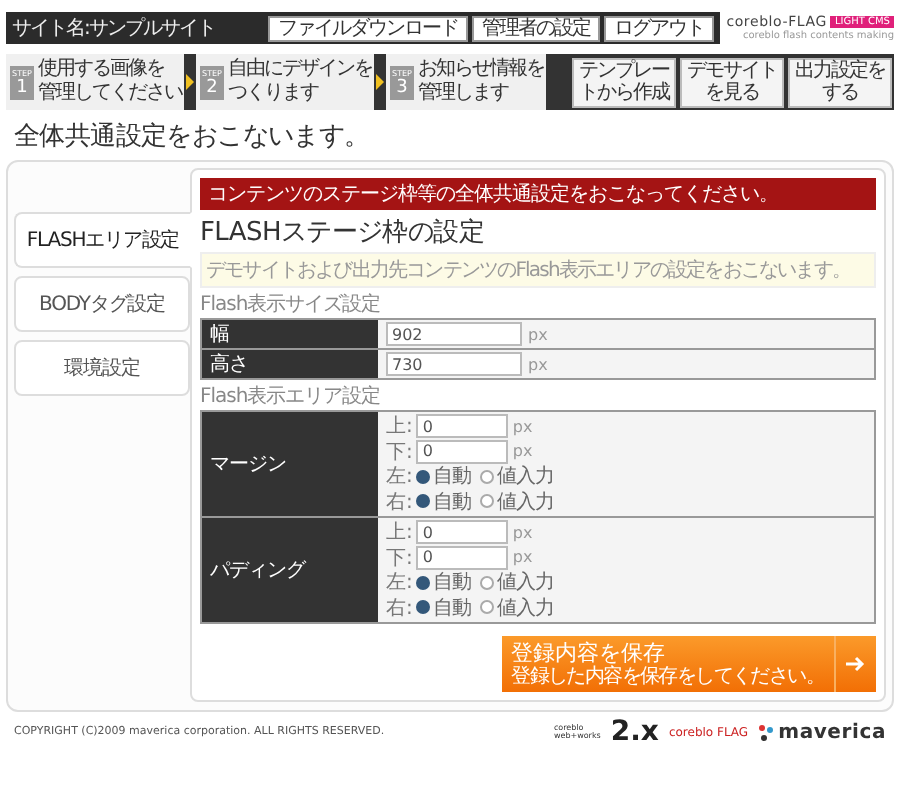  Describe the element at coordinates (536, 28) in the screenshot. I see `header-button: 管理者の設定` at that location.